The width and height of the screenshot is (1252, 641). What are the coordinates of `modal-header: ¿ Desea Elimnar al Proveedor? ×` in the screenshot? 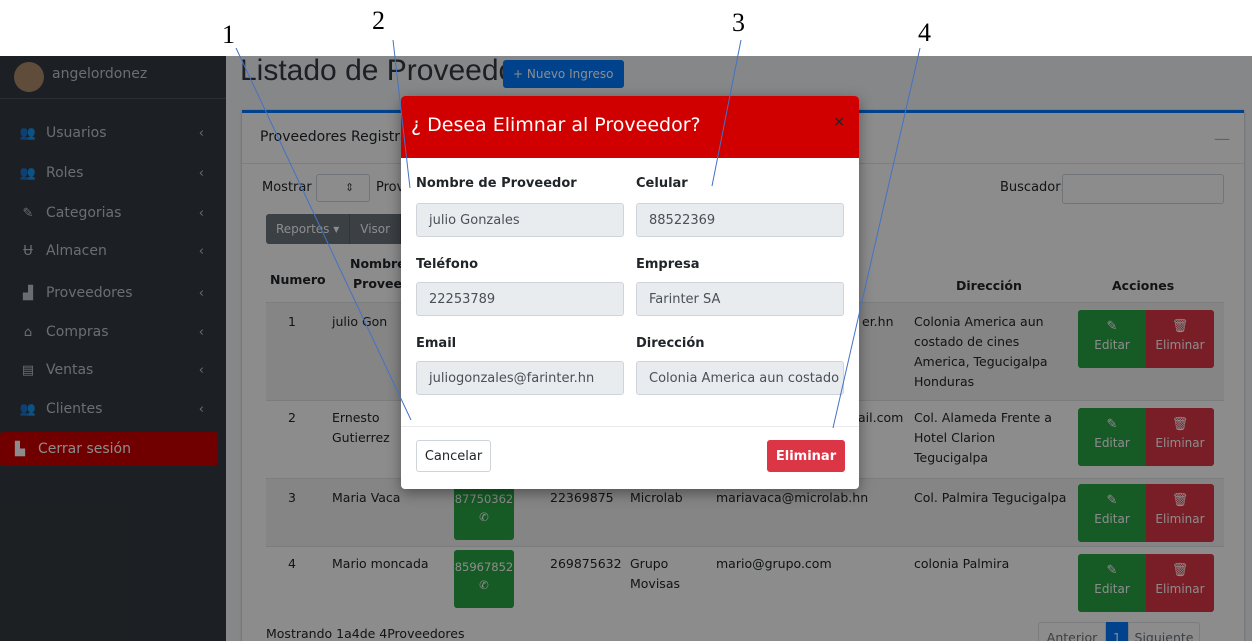 It's located at (630, 127).